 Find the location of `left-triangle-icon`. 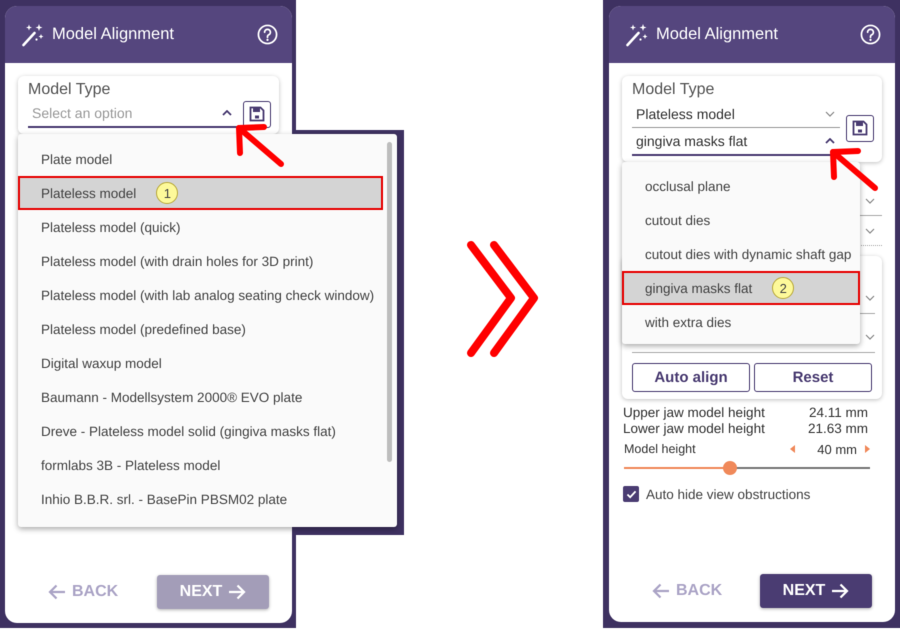

left-triangle-icon is located at coordinates (792, 449).